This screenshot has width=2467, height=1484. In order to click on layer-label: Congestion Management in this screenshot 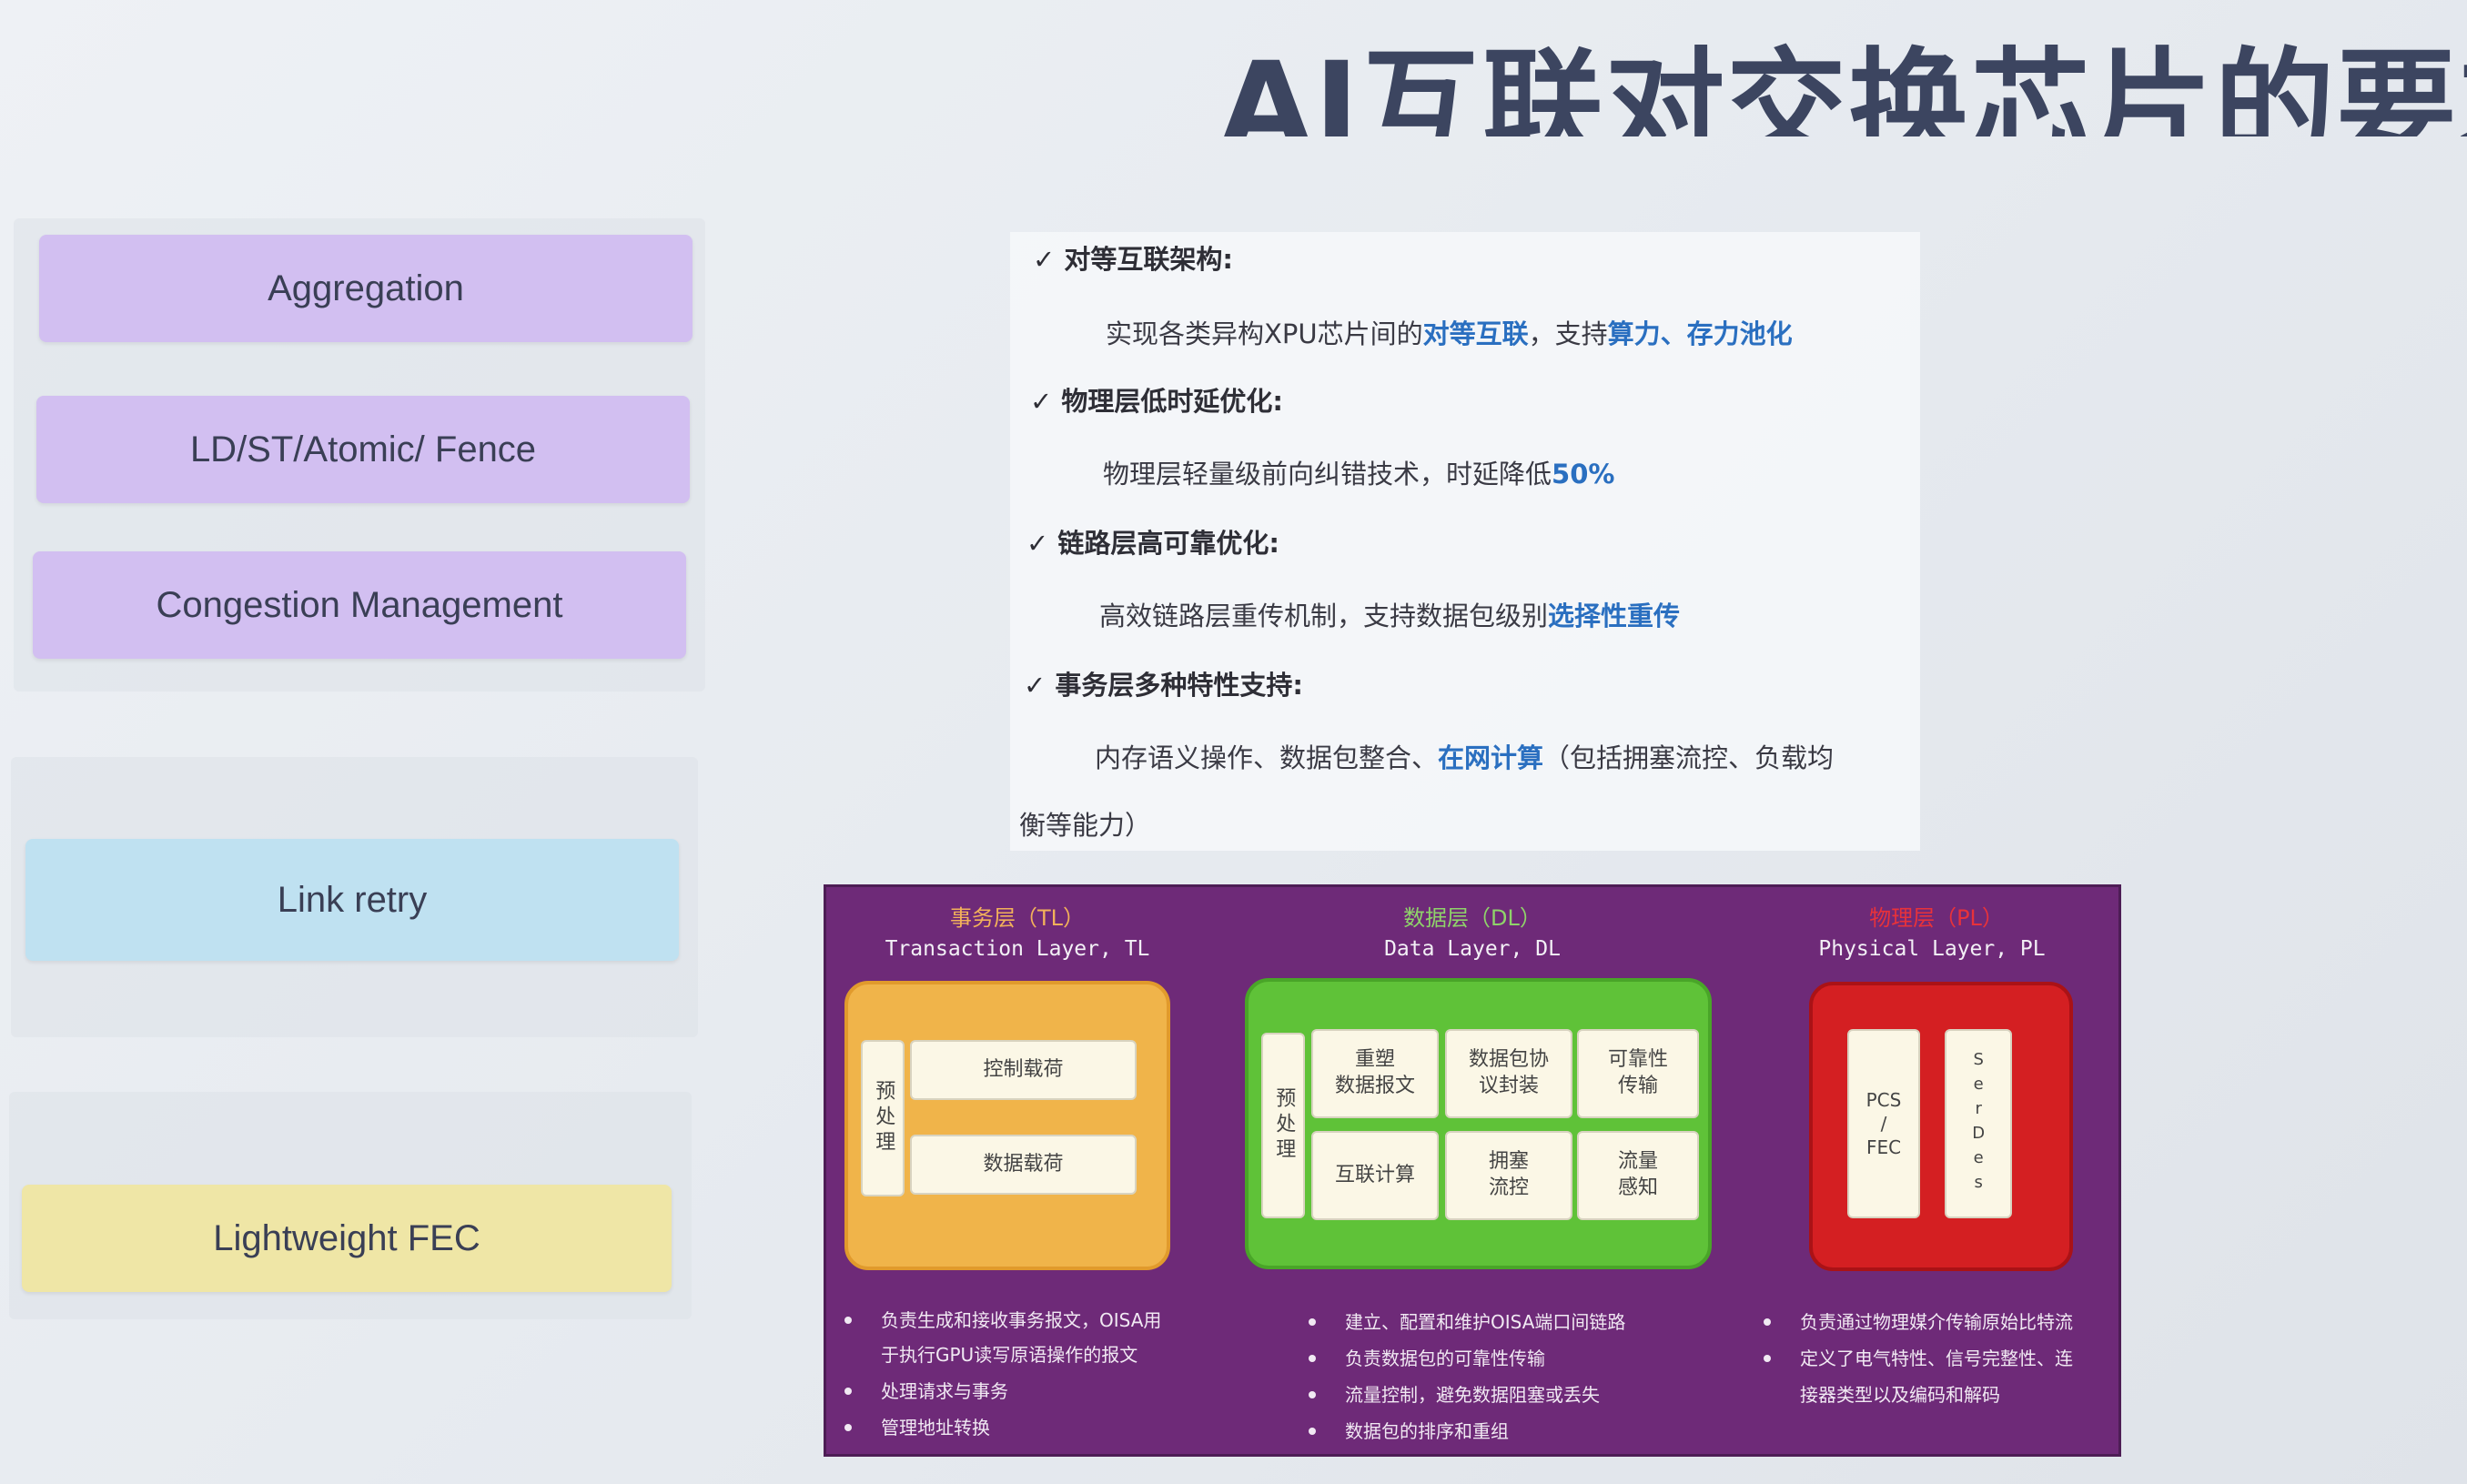, I will do `click(359, 604)`.